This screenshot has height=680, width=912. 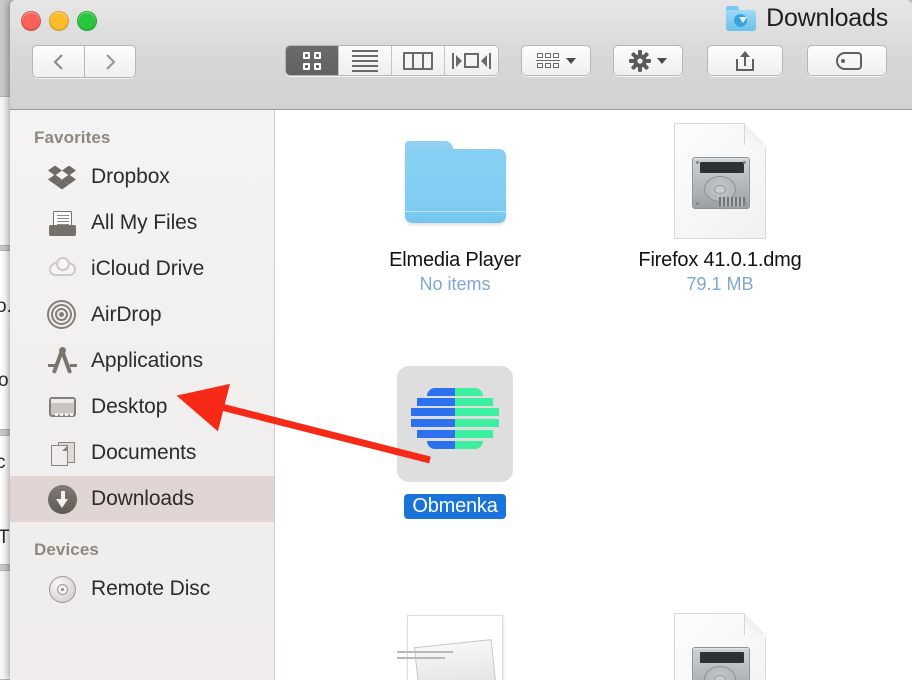 I want to click on list-icon, so click(x=365, y=60).